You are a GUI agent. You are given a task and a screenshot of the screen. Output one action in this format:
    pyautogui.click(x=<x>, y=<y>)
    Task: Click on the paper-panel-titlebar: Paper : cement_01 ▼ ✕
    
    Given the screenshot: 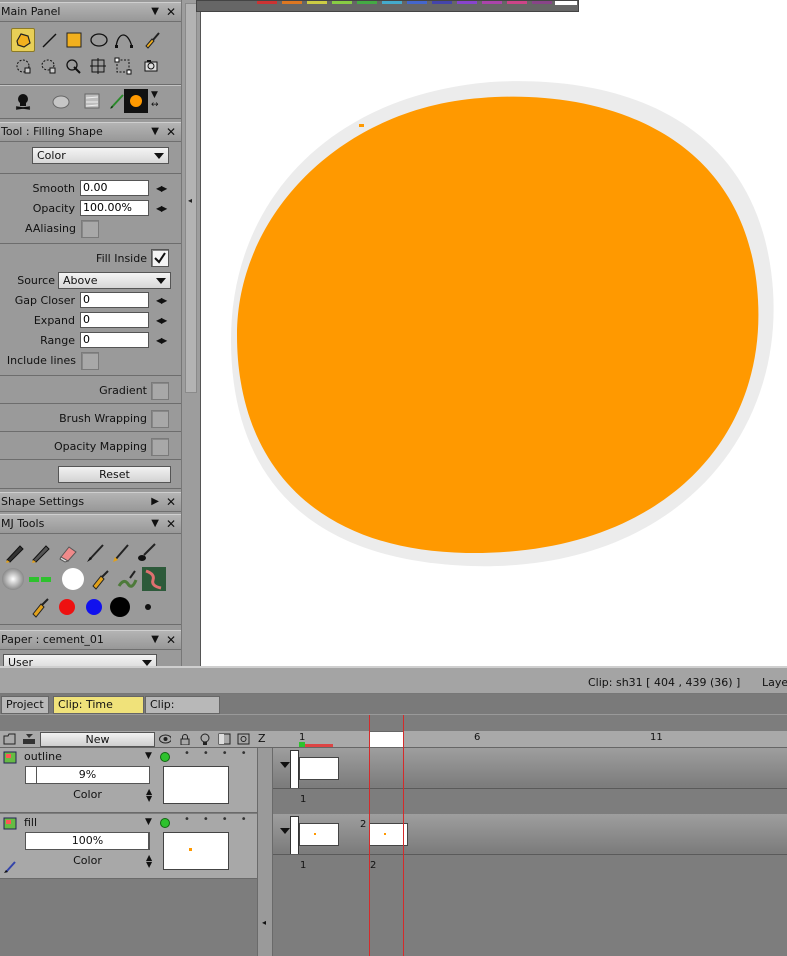 What is the action you would take?
    pyautogui.click(x=90, y=640)
    